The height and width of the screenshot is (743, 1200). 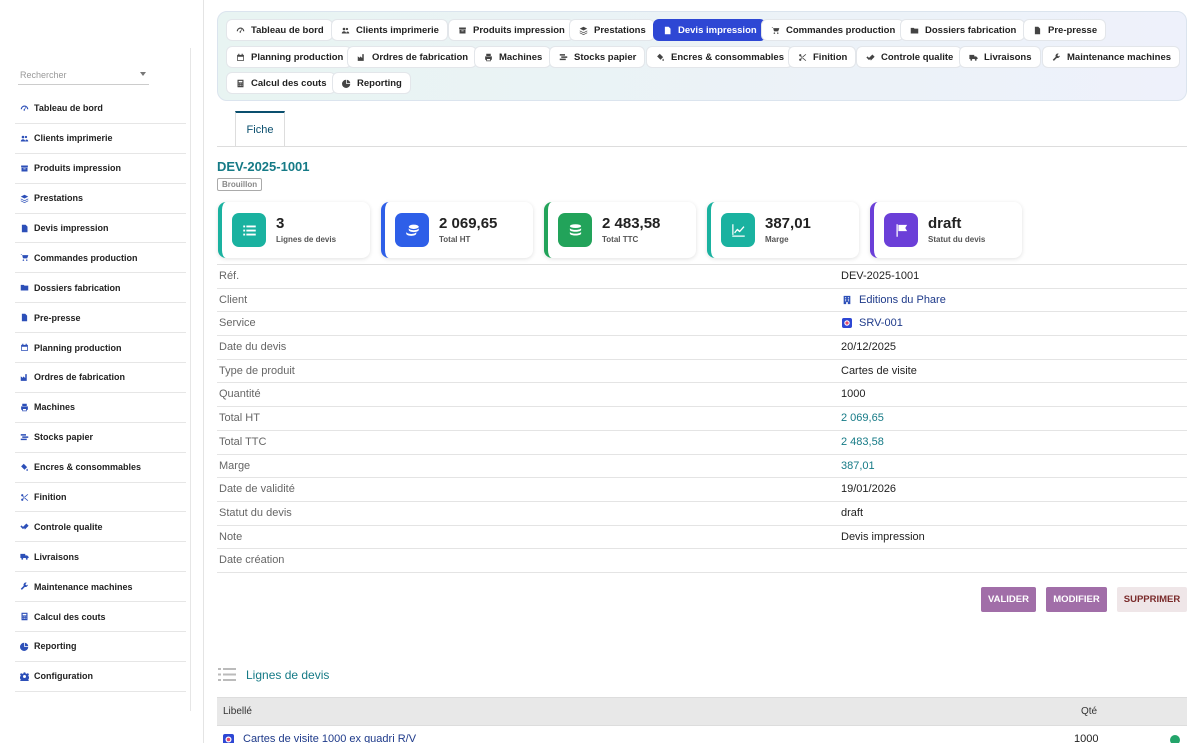 I want to click on file-icon, so click(x=24, y=228).